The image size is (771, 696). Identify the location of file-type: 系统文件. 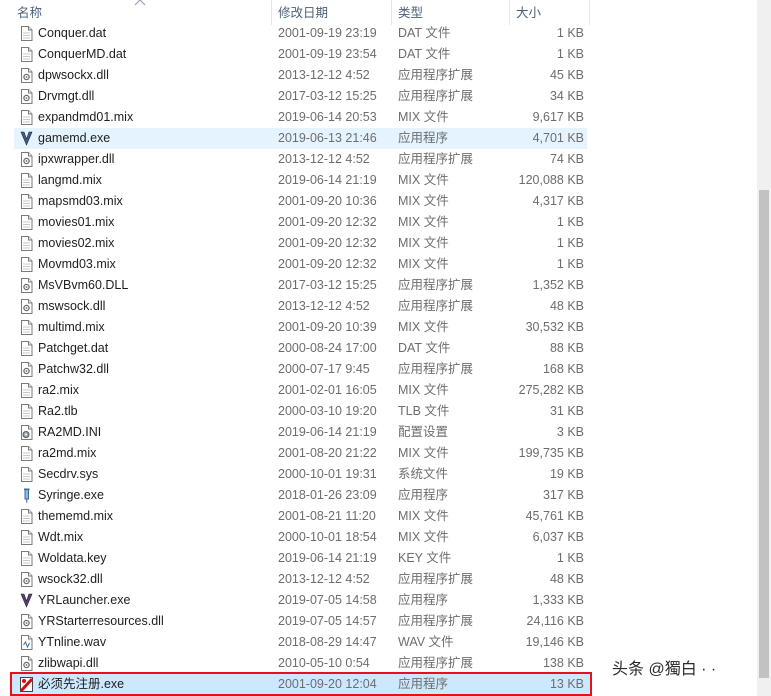
(423, 474).